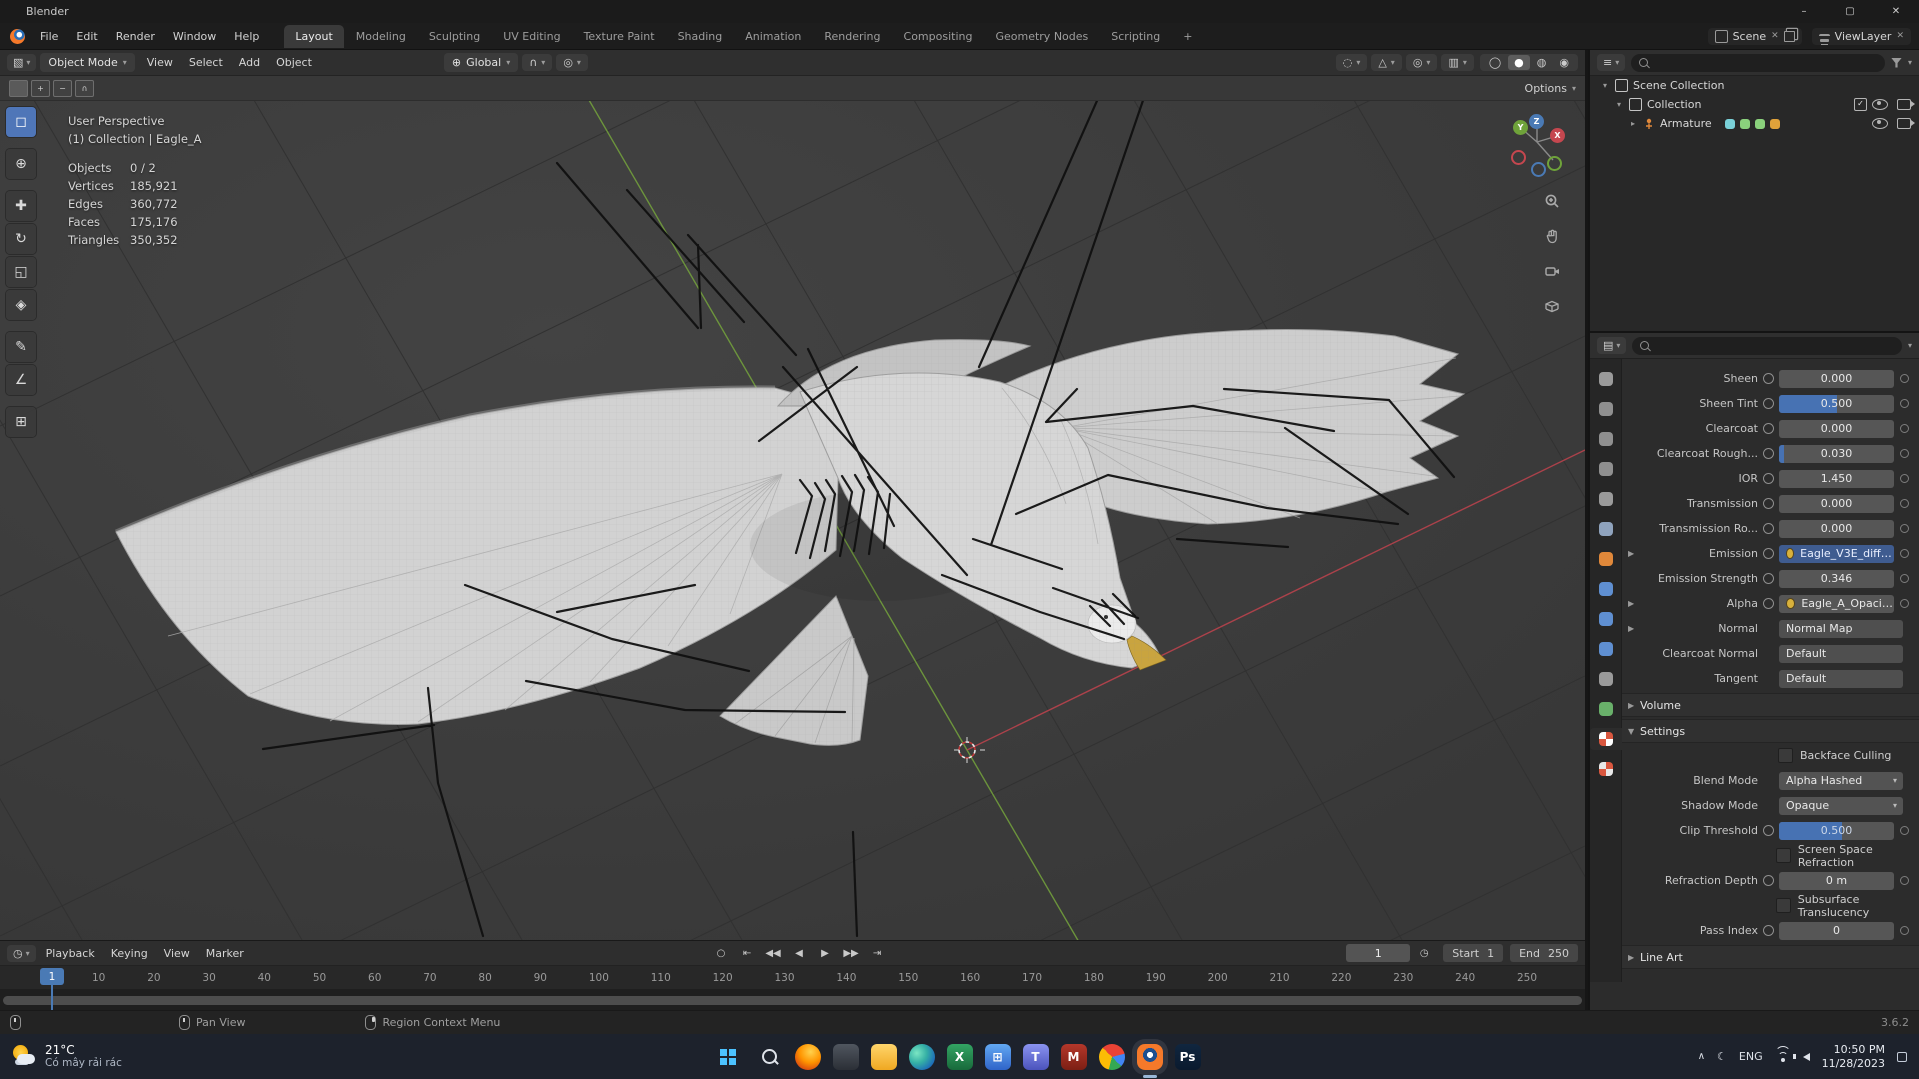  I want to click on property-field: Eagle_A_Opacity.png ▾, so click(1836, 603).